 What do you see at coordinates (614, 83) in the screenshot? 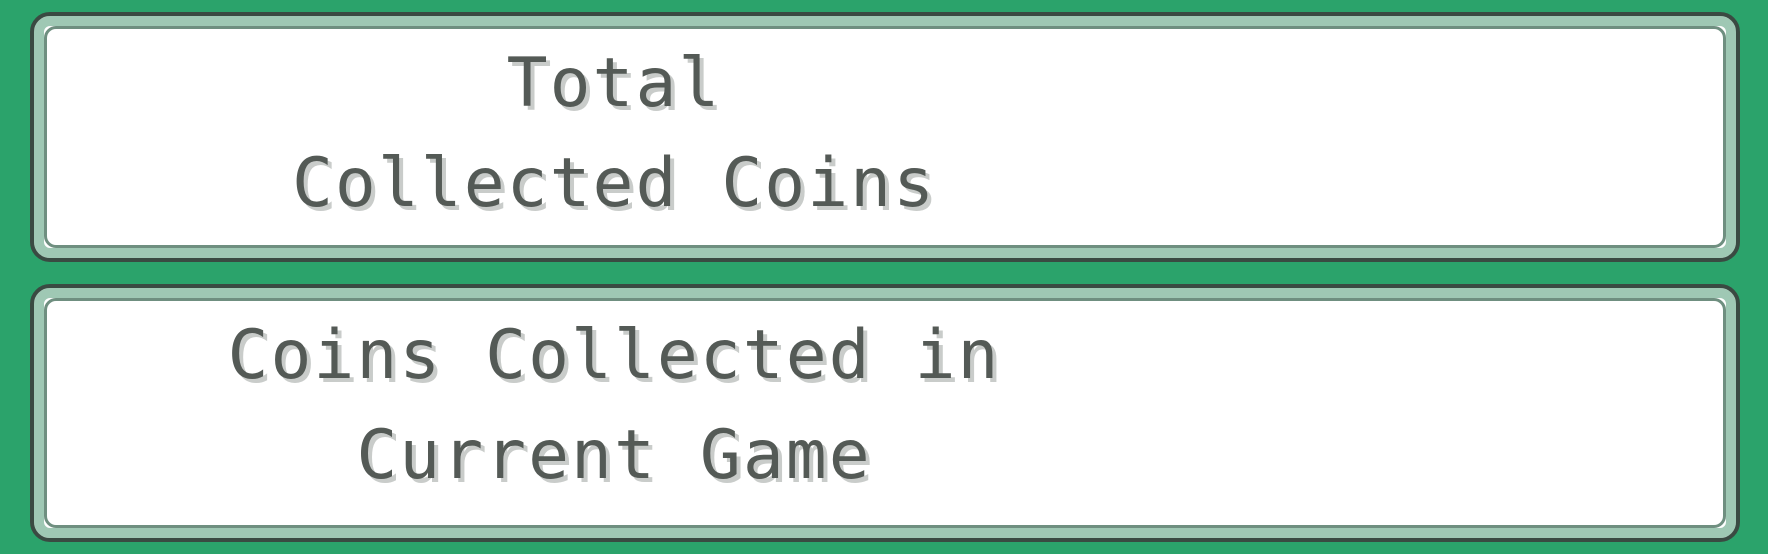
I see `total-collected-coins-label-line-1: Total` at bounding box center [614, 83].